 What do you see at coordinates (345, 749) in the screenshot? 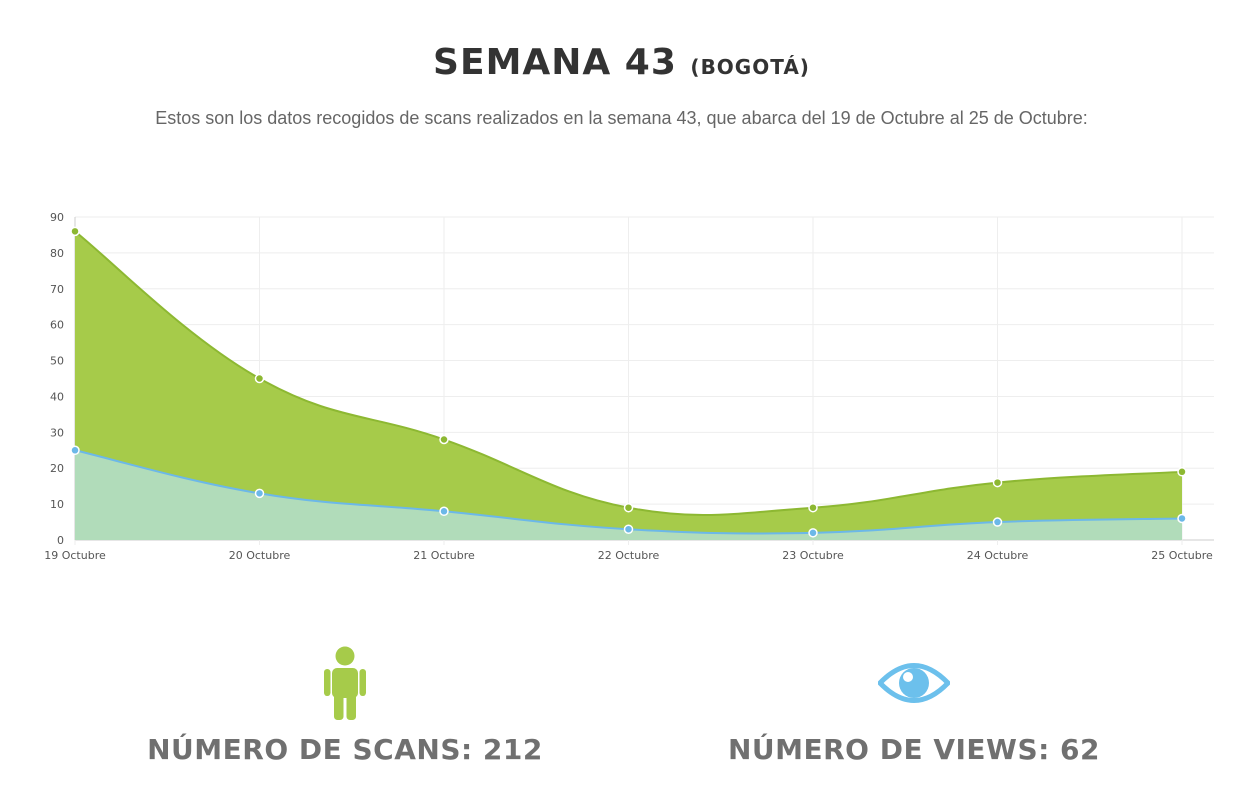
I see `scans-count-label: NÚMERO DE SCANS: 212` at bounding box center [345, 749].